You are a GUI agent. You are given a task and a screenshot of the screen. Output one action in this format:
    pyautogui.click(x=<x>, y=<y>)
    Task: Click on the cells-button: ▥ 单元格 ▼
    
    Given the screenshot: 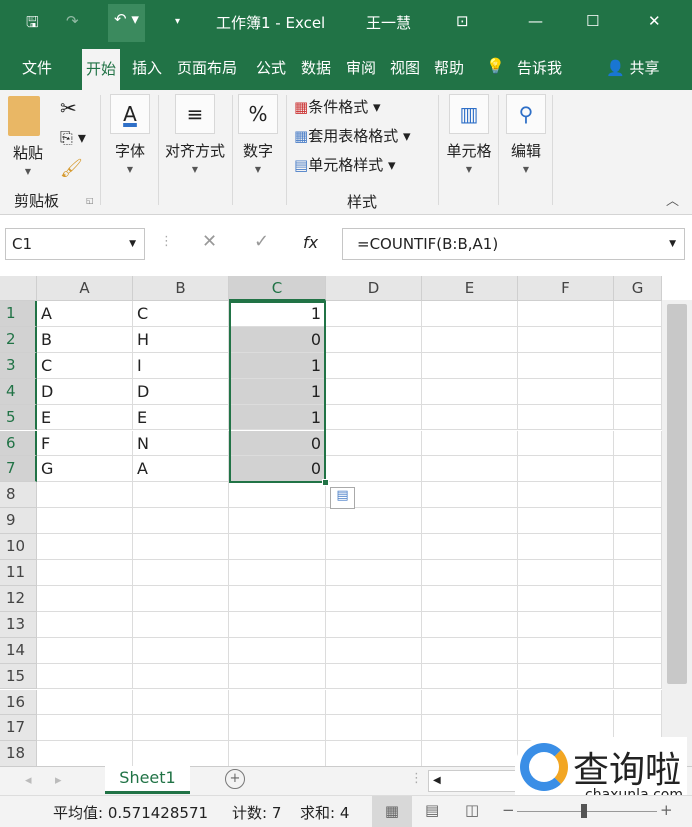 What is the action you would take?
    pyautogui.click(x=469, y=134)
    